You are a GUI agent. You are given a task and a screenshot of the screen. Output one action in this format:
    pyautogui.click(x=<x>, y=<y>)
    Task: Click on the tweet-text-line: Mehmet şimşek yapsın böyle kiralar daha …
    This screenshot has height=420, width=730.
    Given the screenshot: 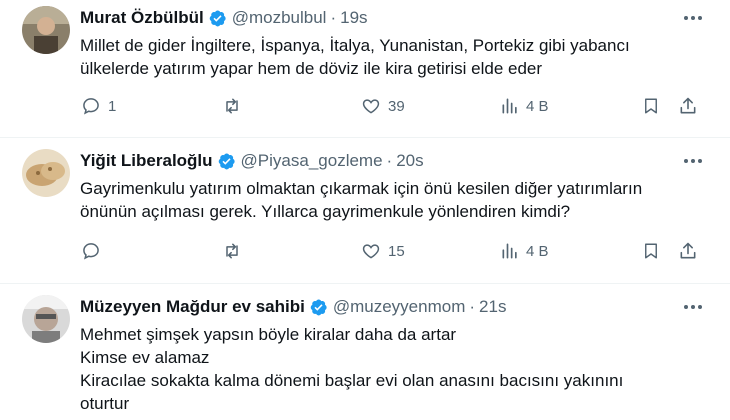 What is the action you would take?
    pyautogui.click(x=268, y=334)
    